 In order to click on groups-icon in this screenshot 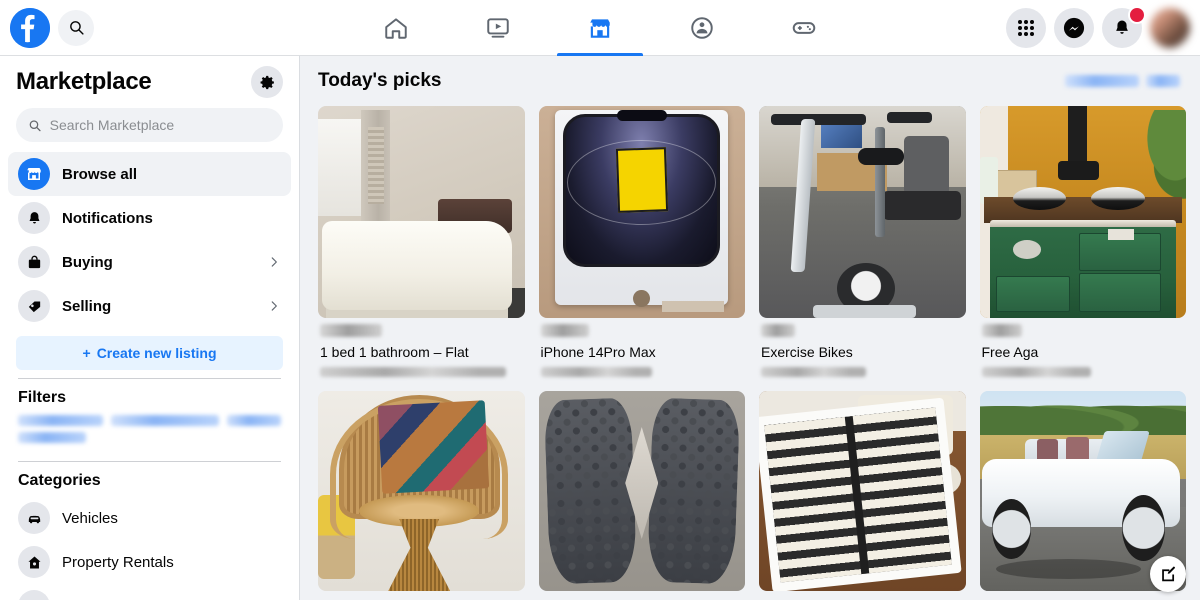, I will do `click(702, 27)`.